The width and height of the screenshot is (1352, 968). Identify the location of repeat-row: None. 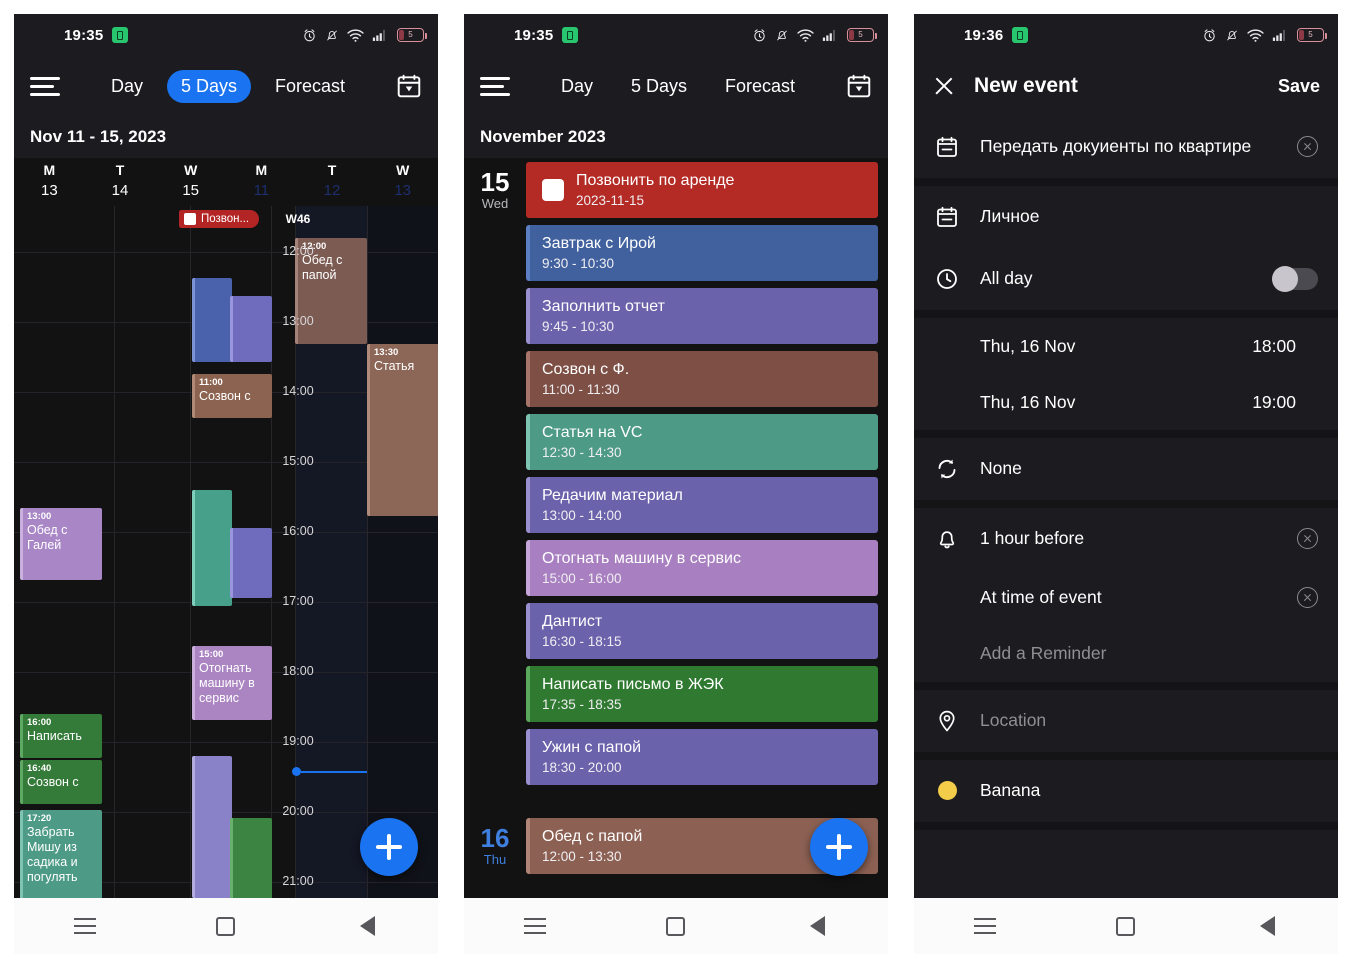
(1126, 469).